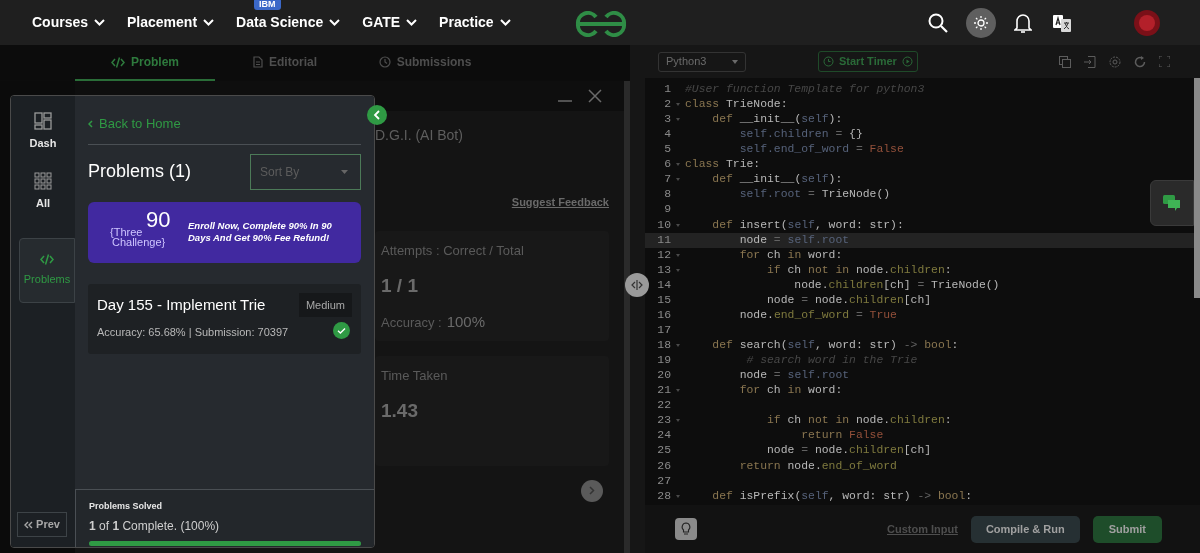  Describe the element at coordinates (1062, 22) in the screenshot. I see `translate-icon` at that location.